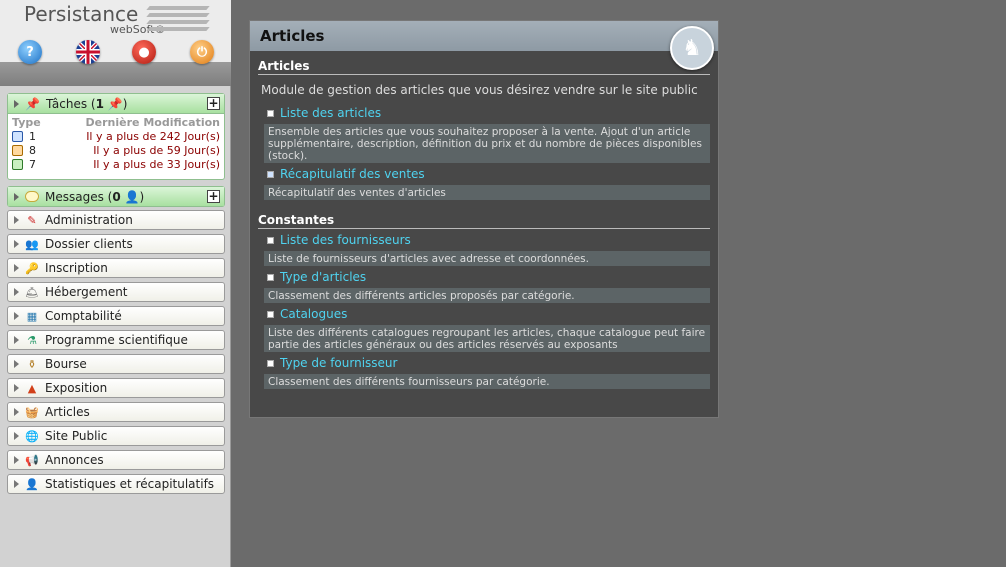  What do you see at coordinates (32, 196) in the screenshot?
I see `message-bubble-icon` at bounding box center [32, 196].